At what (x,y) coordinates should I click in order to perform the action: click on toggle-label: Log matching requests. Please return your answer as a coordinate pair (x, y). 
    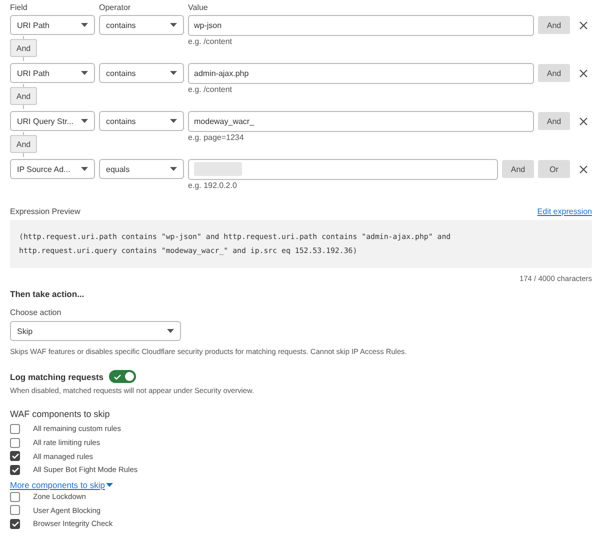
    Looking at the image, I should click on (57, 377).